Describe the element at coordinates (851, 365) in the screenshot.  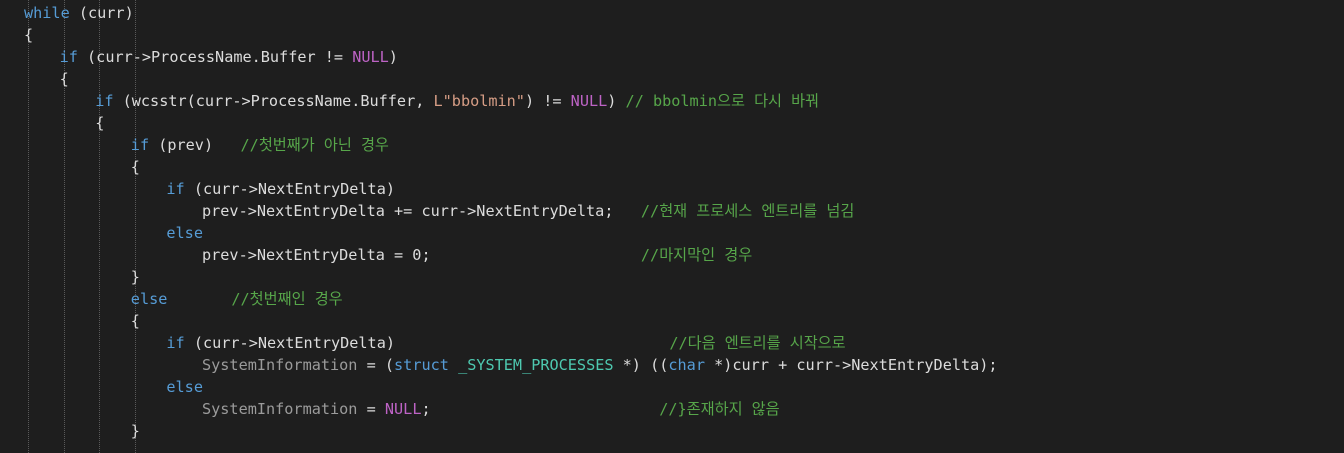
I see `code-token: *)curr + curr->NextEntryDelta);` at that location.